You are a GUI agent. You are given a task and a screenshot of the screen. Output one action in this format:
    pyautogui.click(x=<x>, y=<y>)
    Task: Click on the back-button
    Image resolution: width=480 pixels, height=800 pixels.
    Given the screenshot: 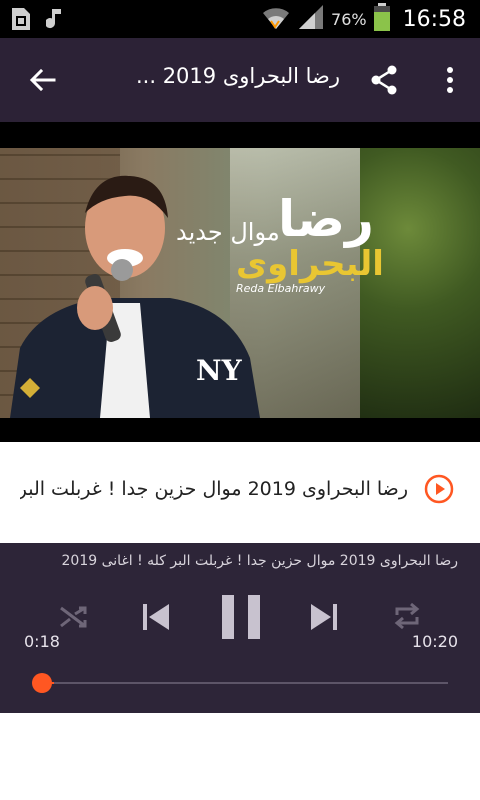 What is the action you would take?
    pyautogui.click(x=42, y=80)
    